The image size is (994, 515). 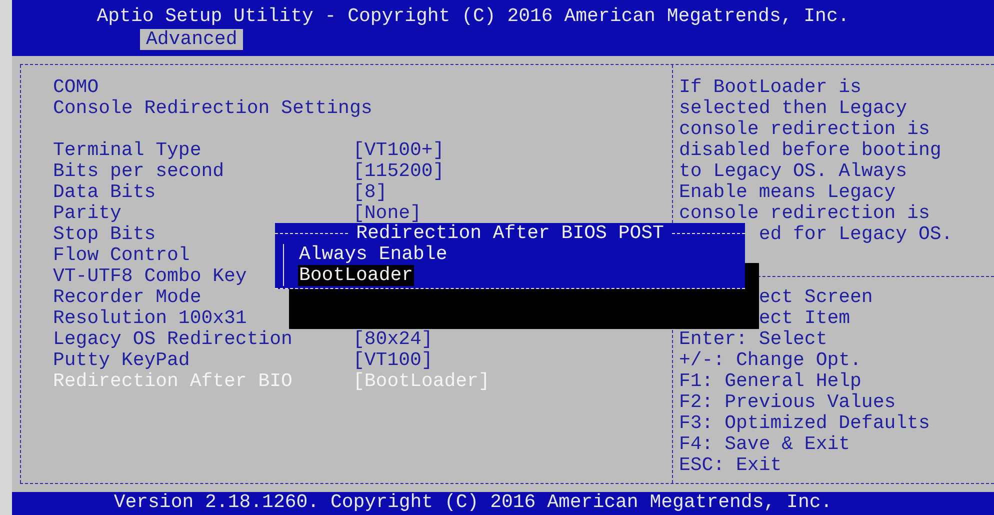 What do you see at coordinates (192, 39) in the screenshot?
I see `menu-tab: Advanced` at bounding box center [192, 39].